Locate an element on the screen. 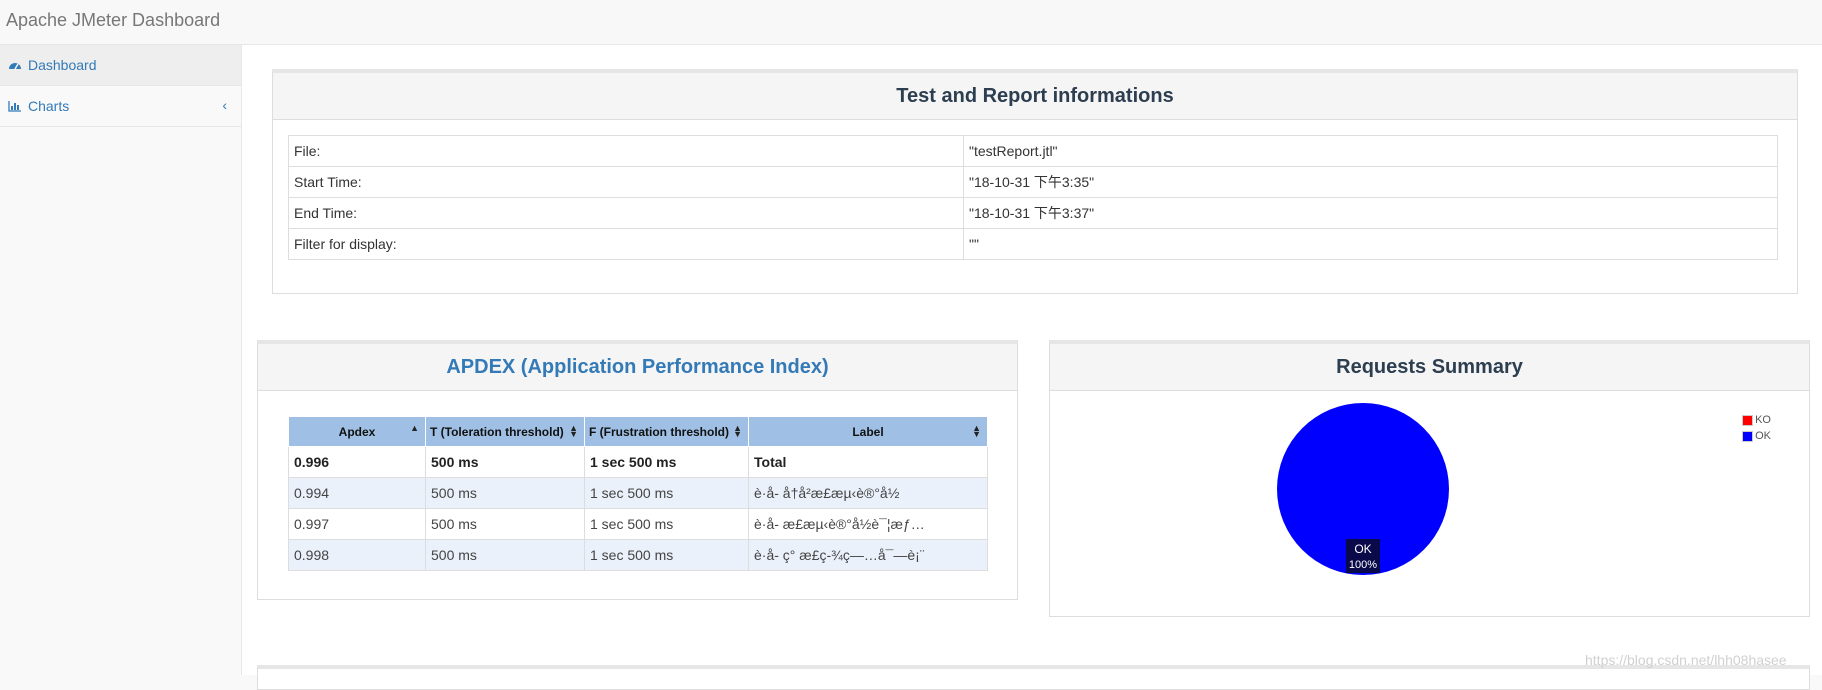  chart-legend: KO OK is located at coordinates (1756, 428).